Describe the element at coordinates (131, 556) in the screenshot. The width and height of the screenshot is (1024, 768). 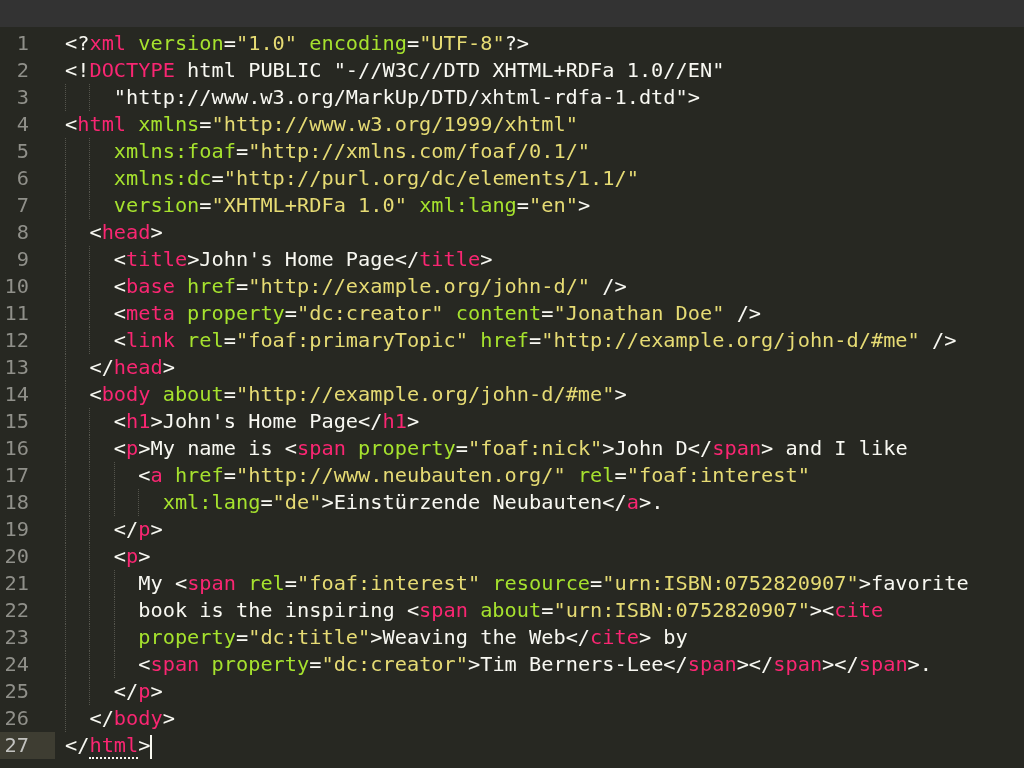
I see `code-line: <p>` at that location.